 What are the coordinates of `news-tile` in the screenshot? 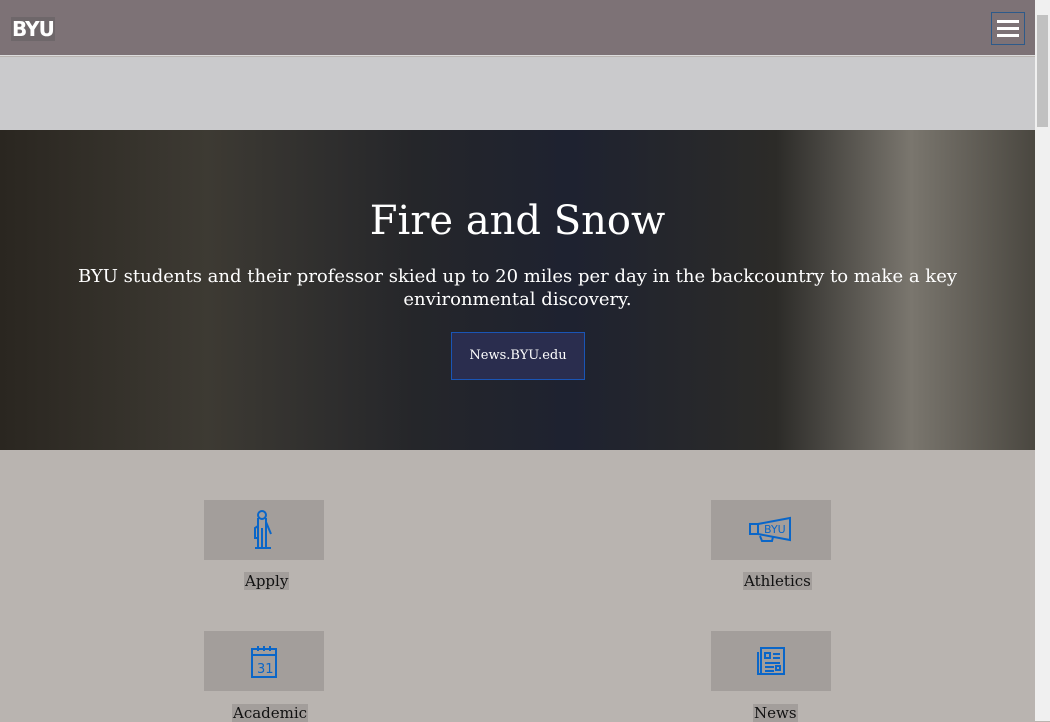 It's located at (771, 661).